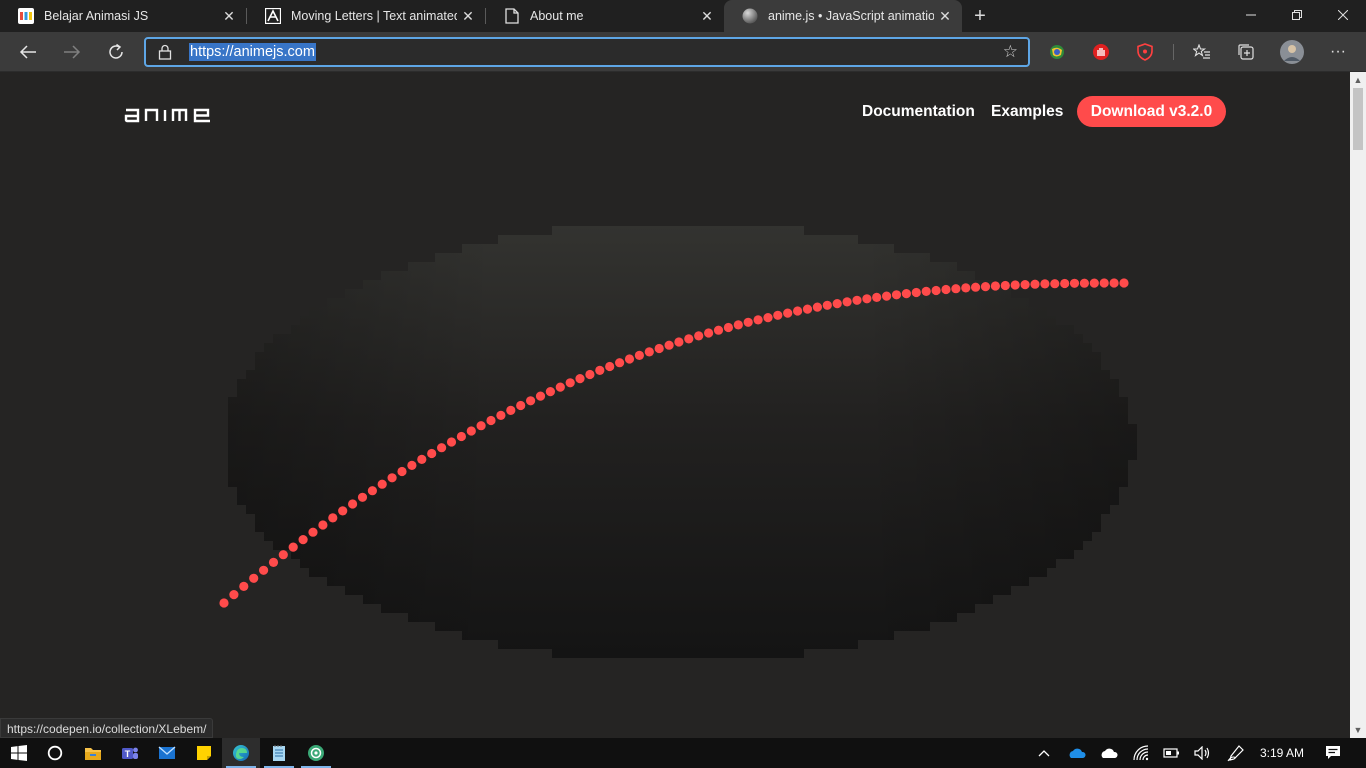  Describe the element at coordinates (1101, 52) in the screenshot. I see `extension-hand-icon` at that location.